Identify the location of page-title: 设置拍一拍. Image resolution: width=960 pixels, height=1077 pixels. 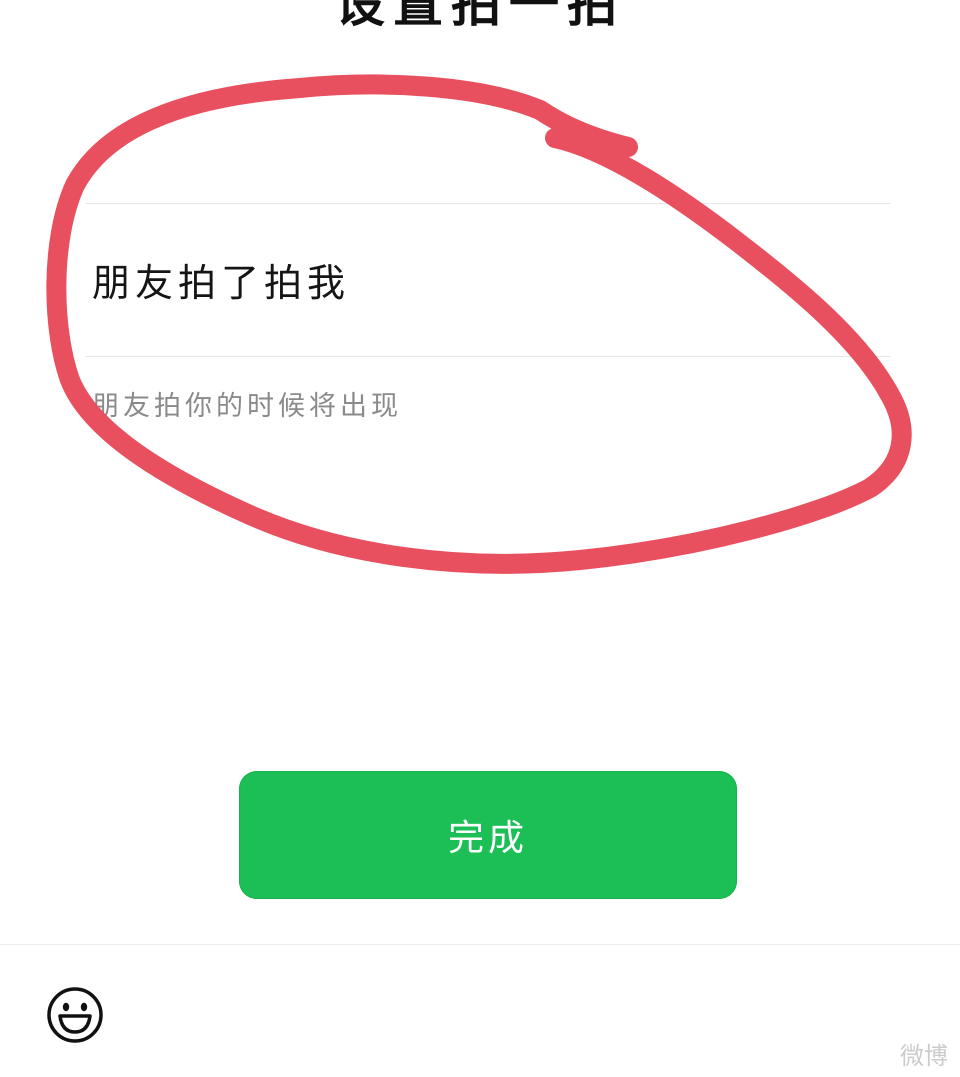
(480, 16).